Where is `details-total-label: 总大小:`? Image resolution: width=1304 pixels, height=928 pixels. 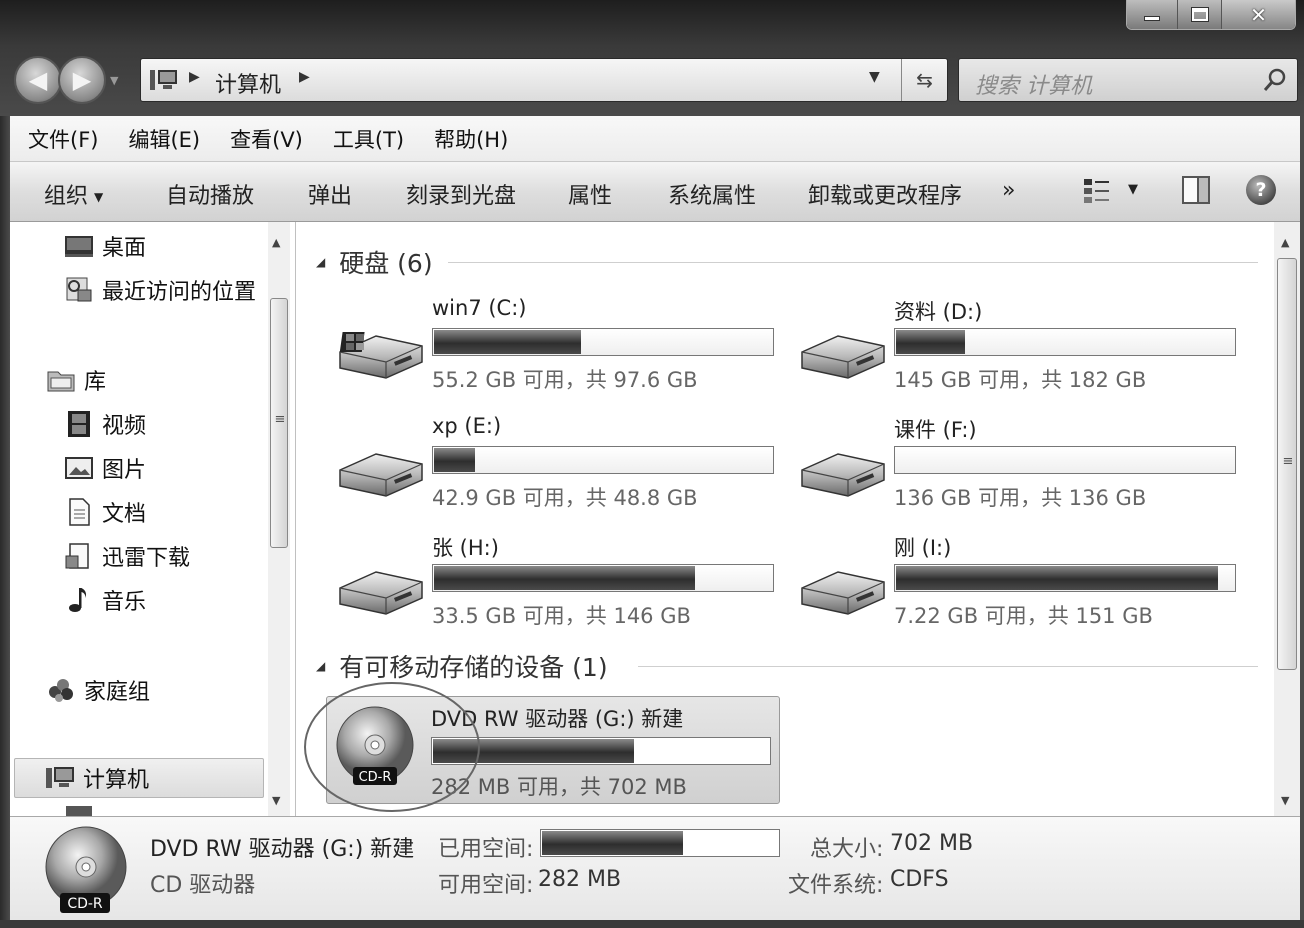 details-total-label: 总大小: is located at coordinates (847, 849).